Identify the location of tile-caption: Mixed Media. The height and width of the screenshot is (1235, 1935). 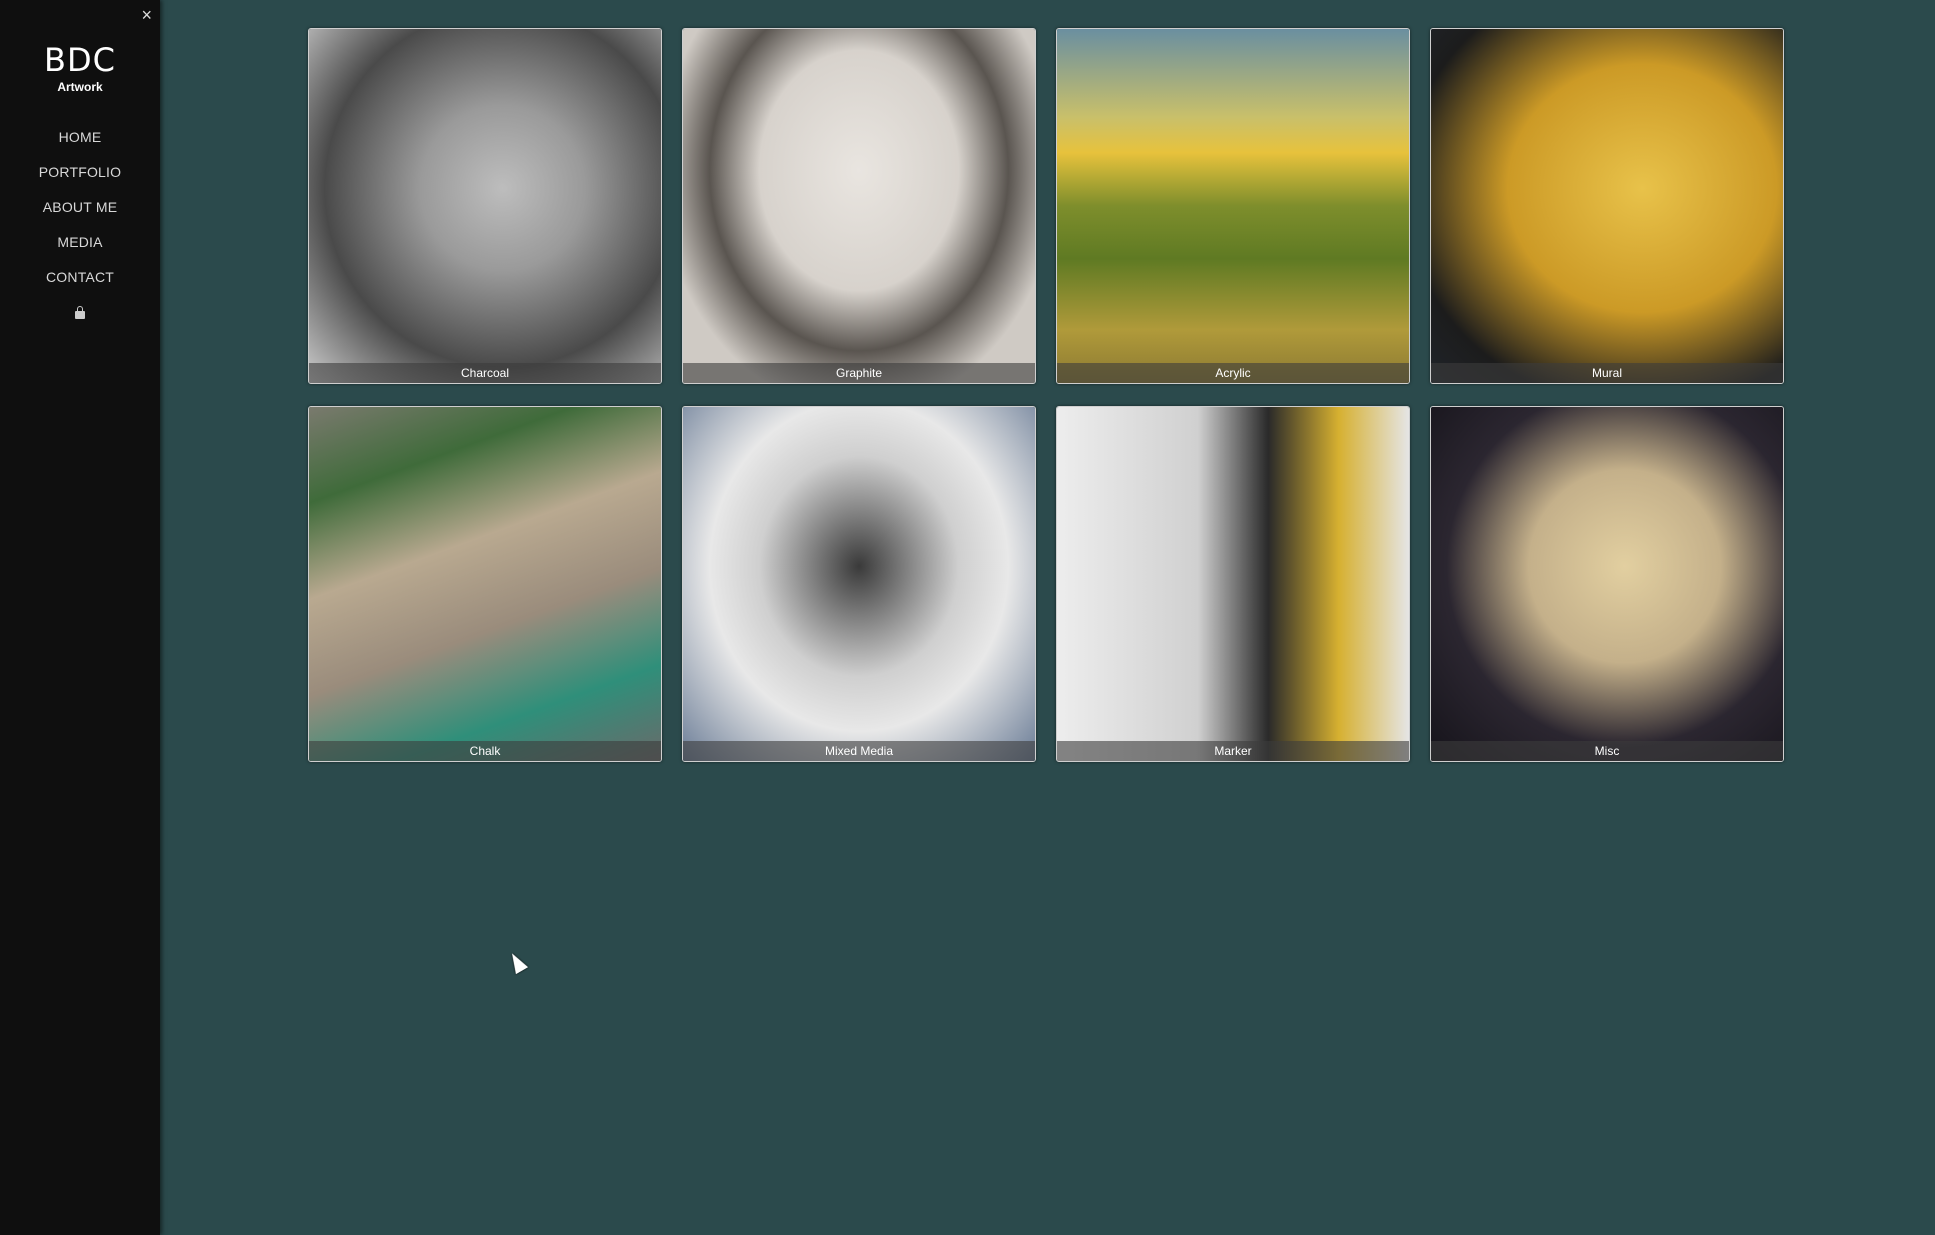
(859, 751).